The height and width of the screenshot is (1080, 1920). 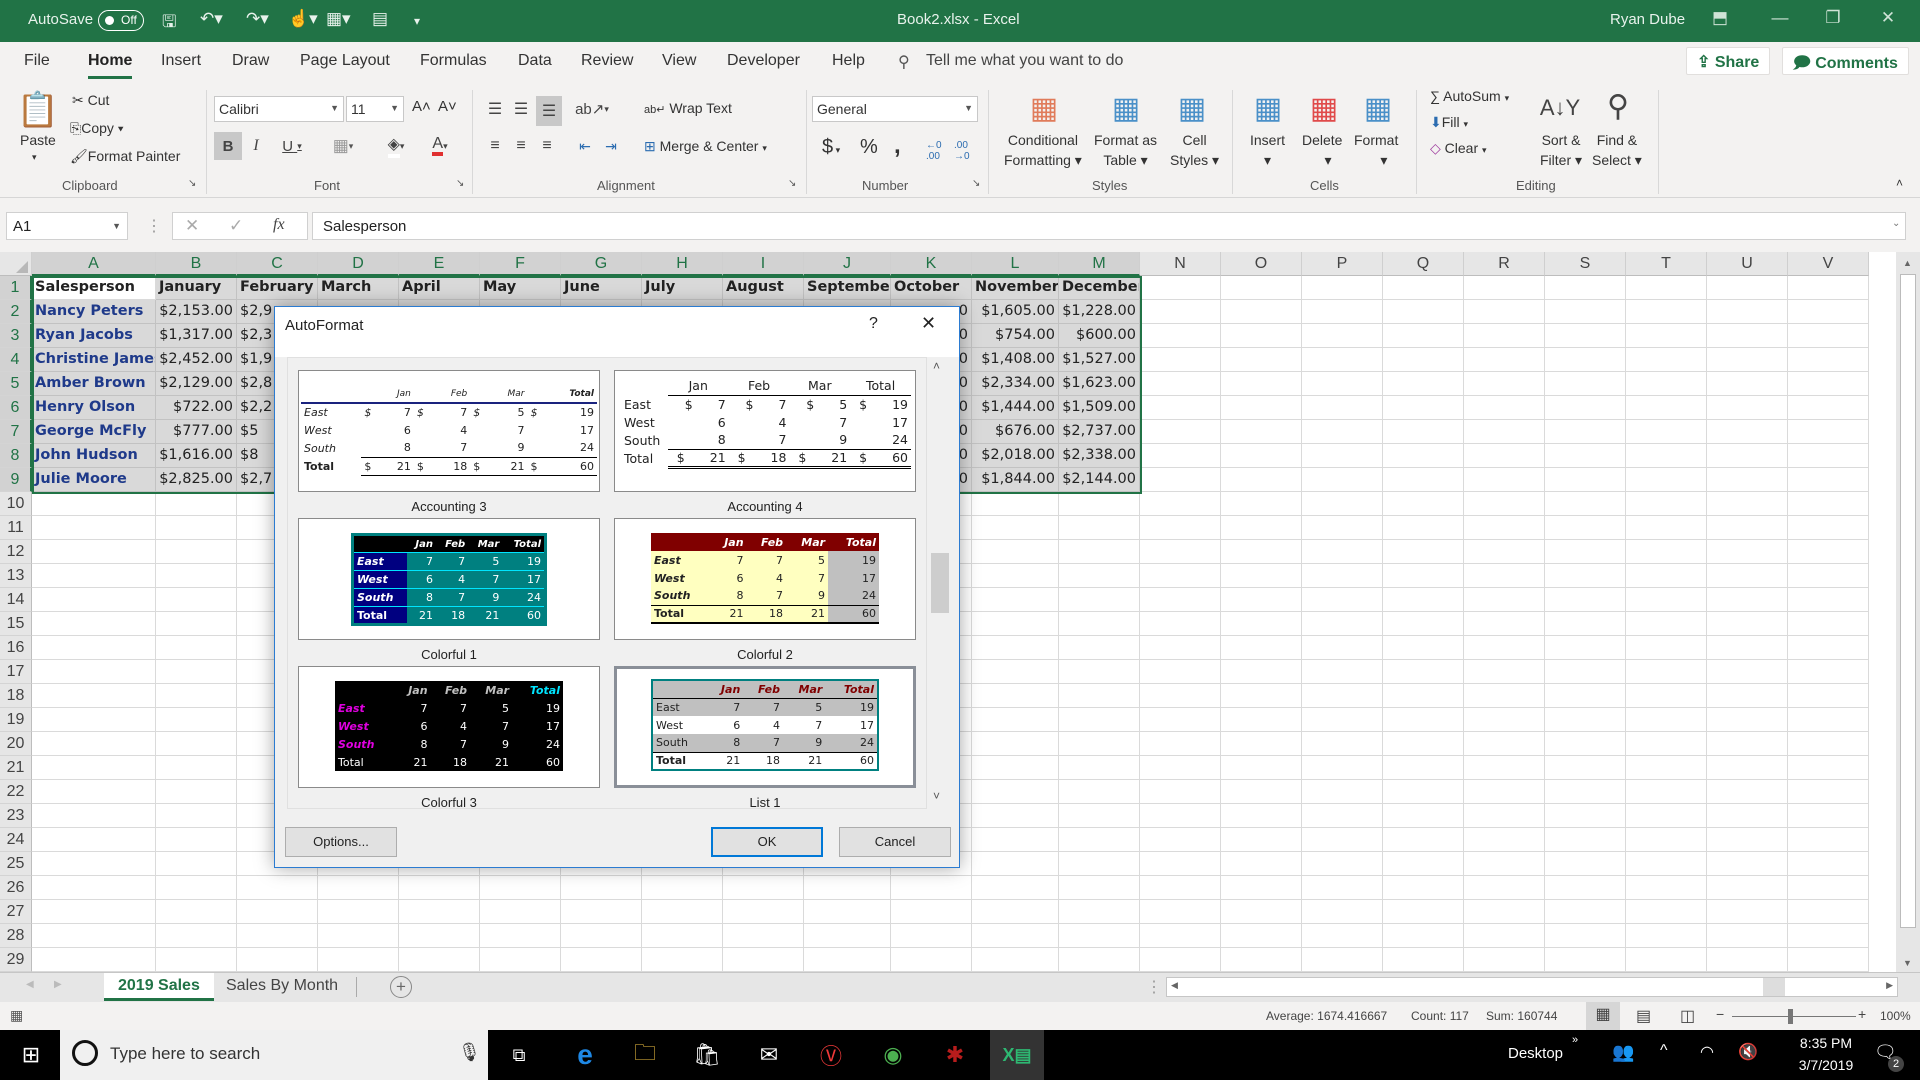 What do you see at coordinates (521, 146) in the screenshot?
I see `align-center-icon: ≡` at bounding box center [521, 146].